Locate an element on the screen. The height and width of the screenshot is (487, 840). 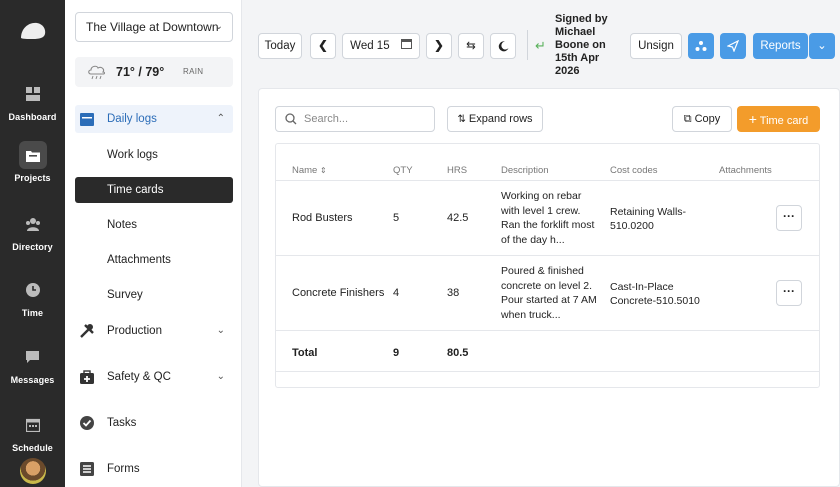
nav-survey: Survey is located at coordinates (154, 295).